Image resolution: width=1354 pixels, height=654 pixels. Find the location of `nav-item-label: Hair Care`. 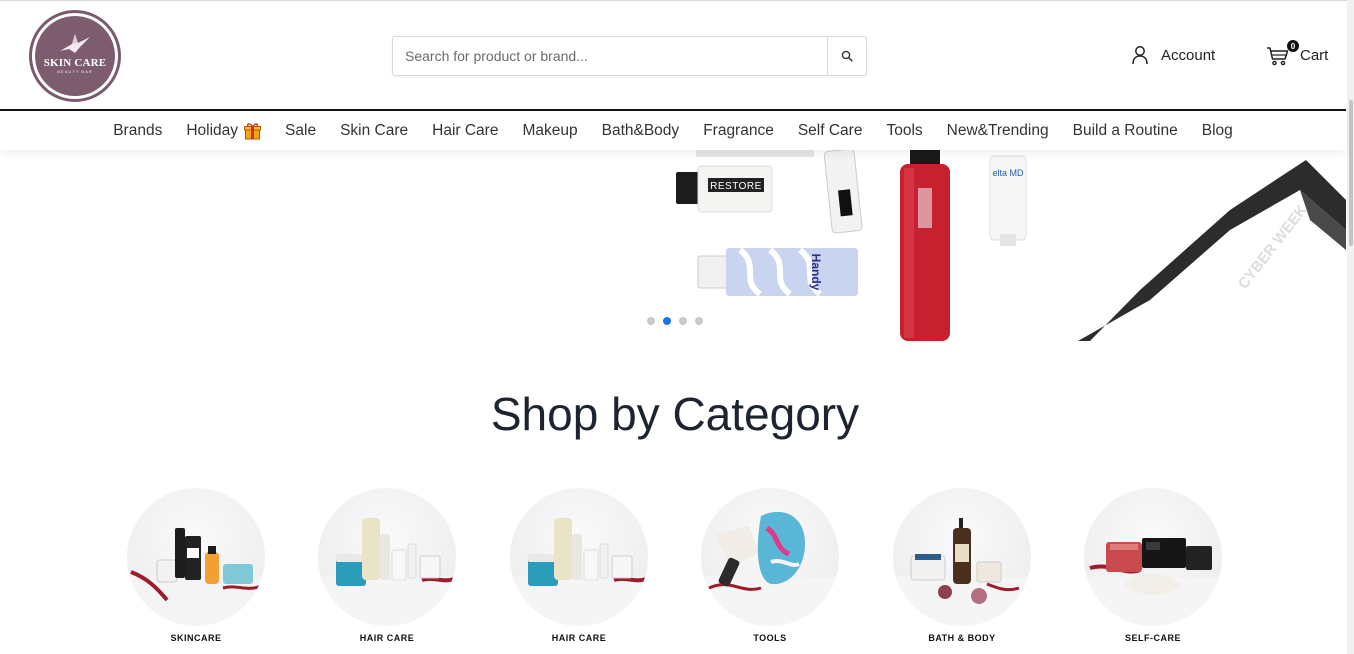

nav-item-label: Hair Care is located at coordinates (465, 130).